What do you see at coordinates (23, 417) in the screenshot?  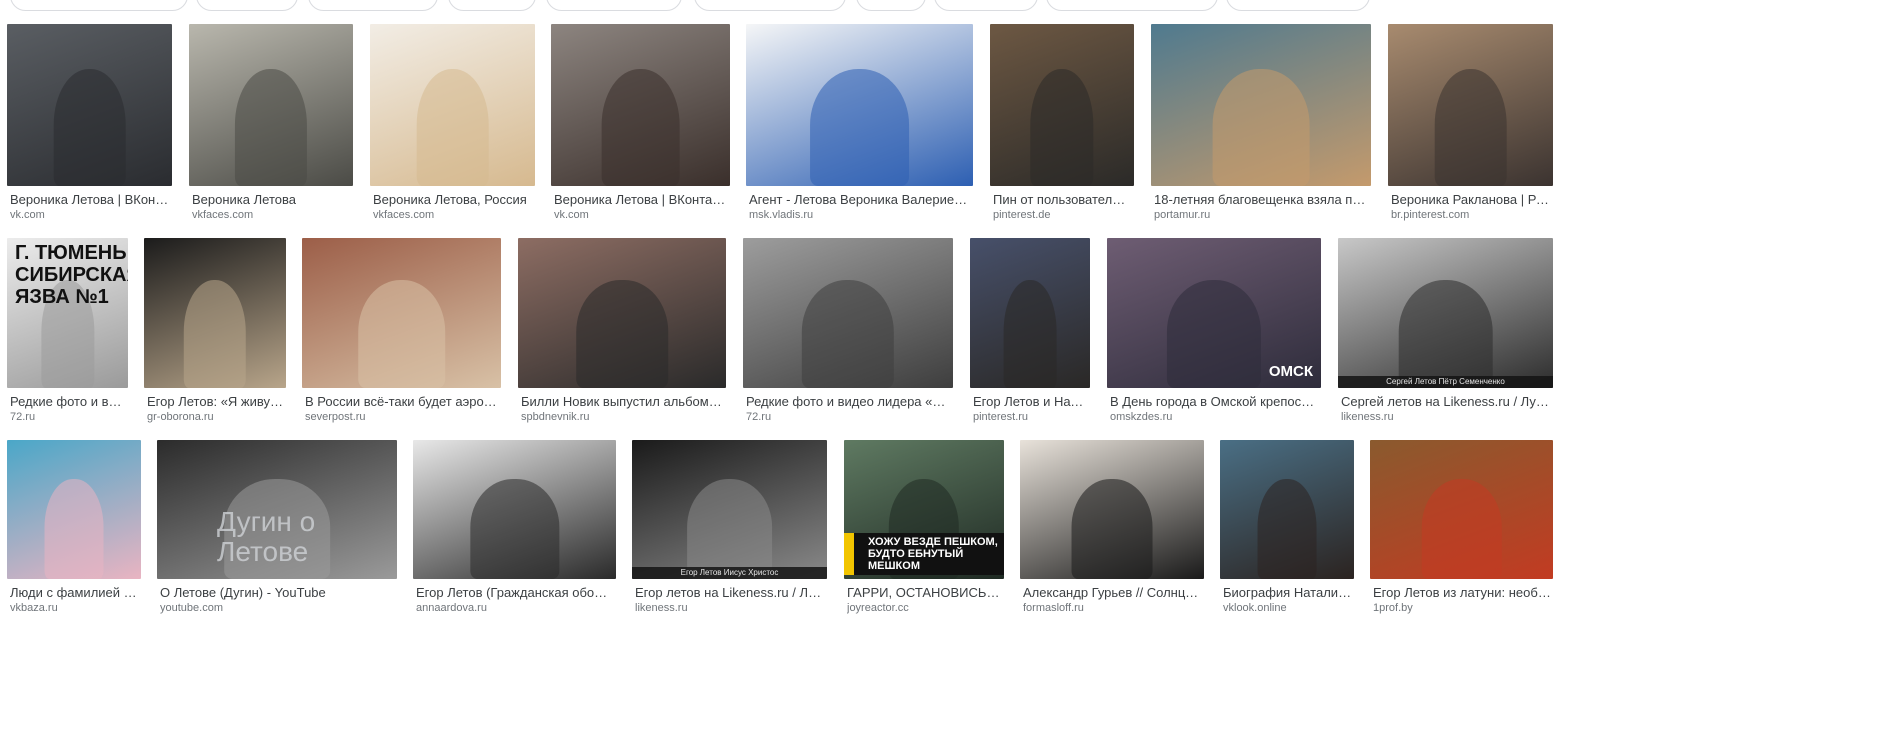 I see `result-source: 72.ru` at bounding box center [23, 417].